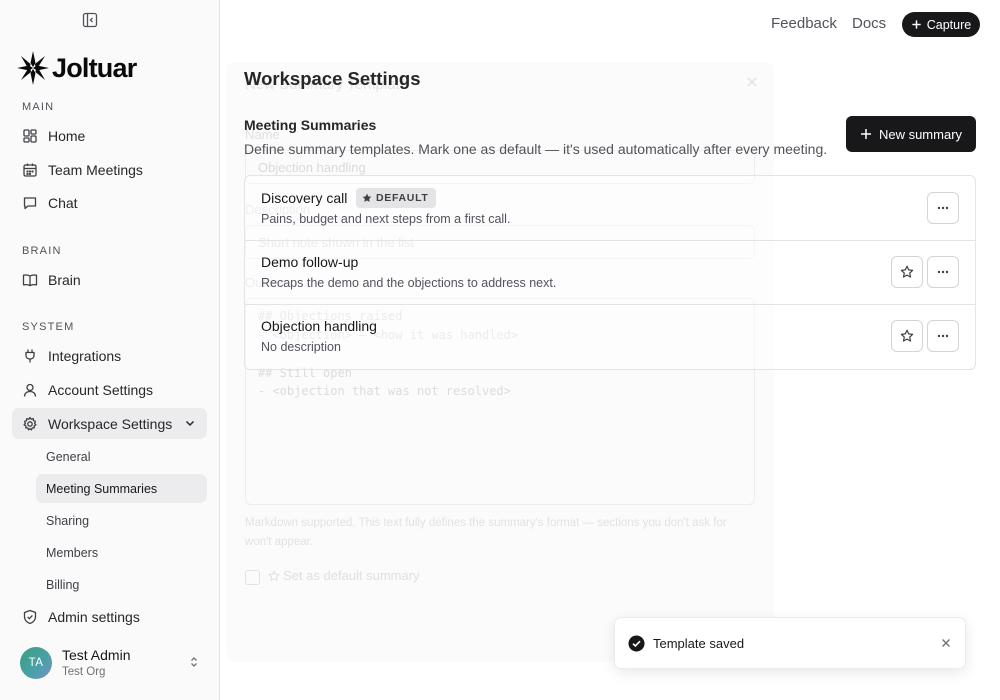  I want to click on sidebar-item-label: Integrations, so click(85, 355).